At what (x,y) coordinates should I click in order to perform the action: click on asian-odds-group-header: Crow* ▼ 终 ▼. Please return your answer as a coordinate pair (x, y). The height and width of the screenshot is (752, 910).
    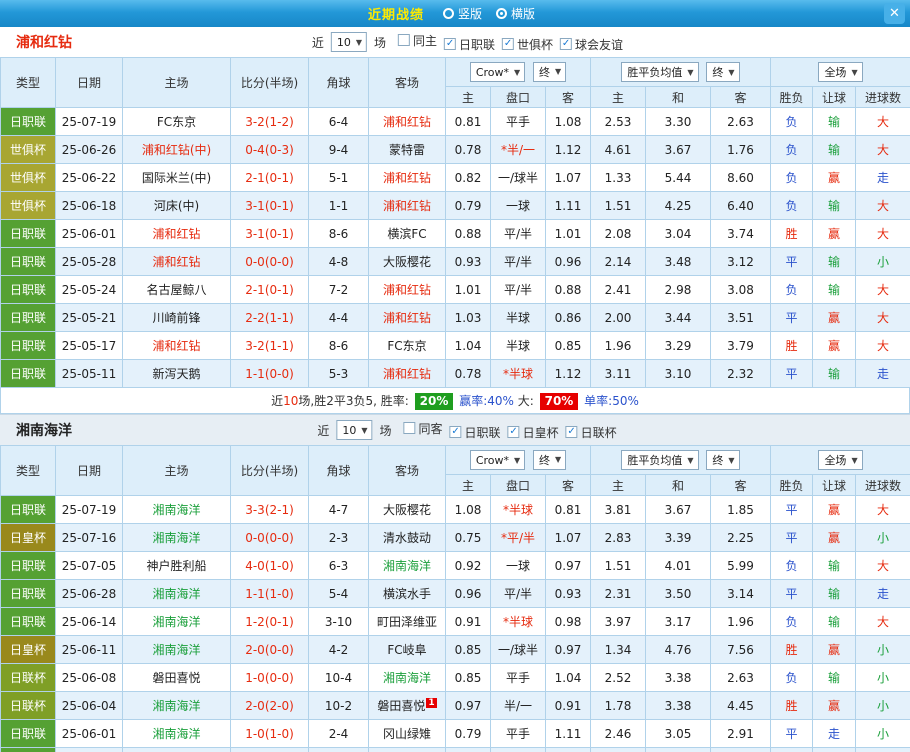
    Looking at the image, I should click on (518, 460).